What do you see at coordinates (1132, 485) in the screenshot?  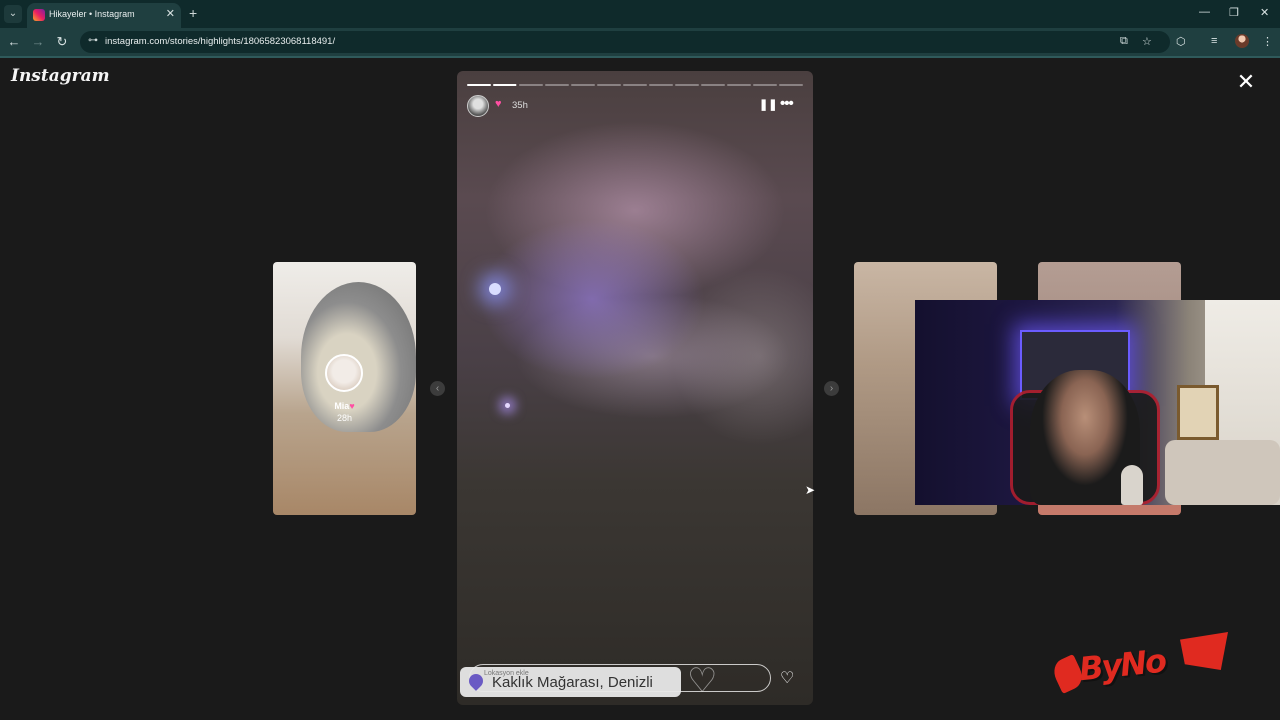 I see `webcam-microphone` at bounding box center [1132, 485].